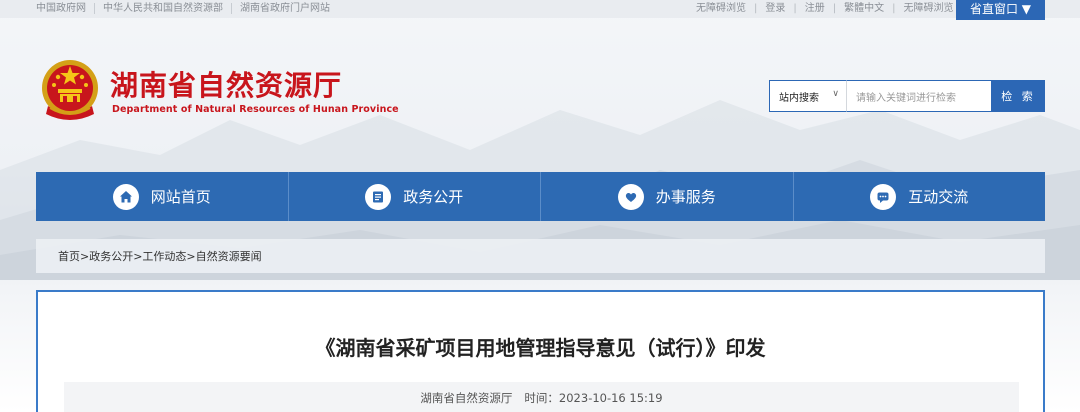 This screenshot has width=1080, height=412. I want to click on nav-label: 办事服务, so click(685, 197).